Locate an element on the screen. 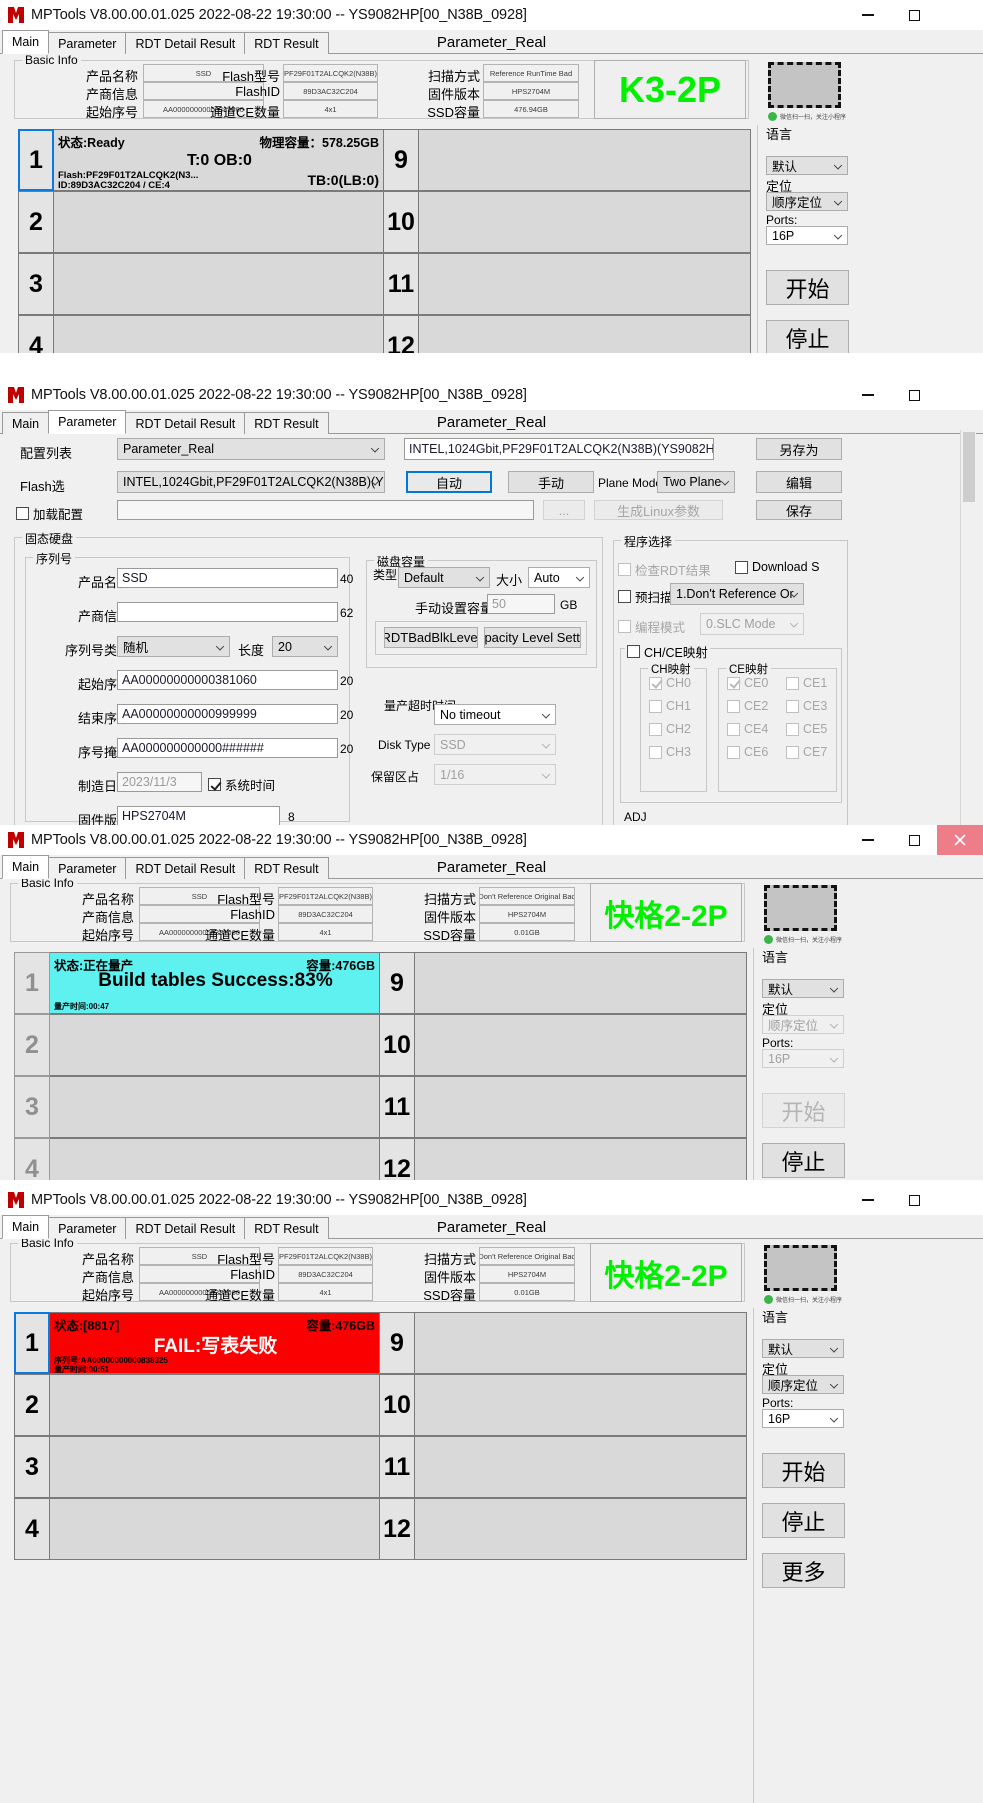 This screenshot has width=983, height=1803. ports-select-w3: 16P is located at coordinates (803, 1058).